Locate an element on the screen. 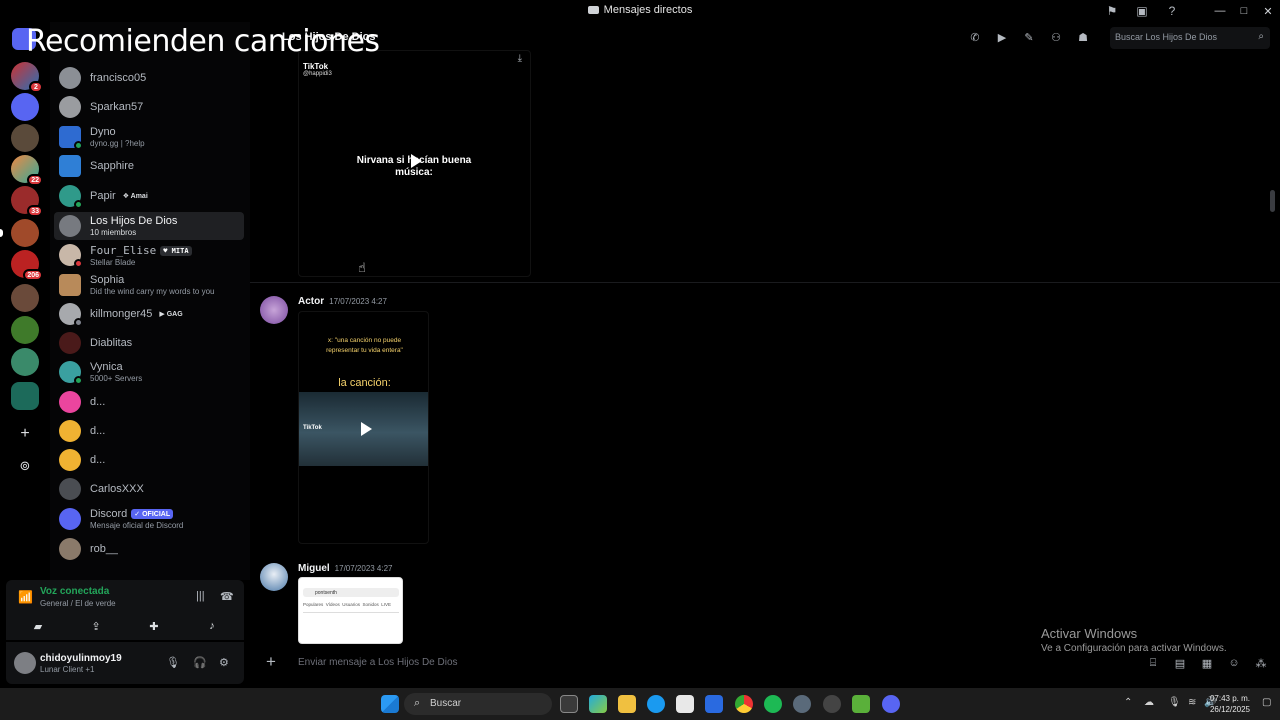 This screenshot has height=720, width=1280. dm-item: rob__ is located at coordinates (149, 549).